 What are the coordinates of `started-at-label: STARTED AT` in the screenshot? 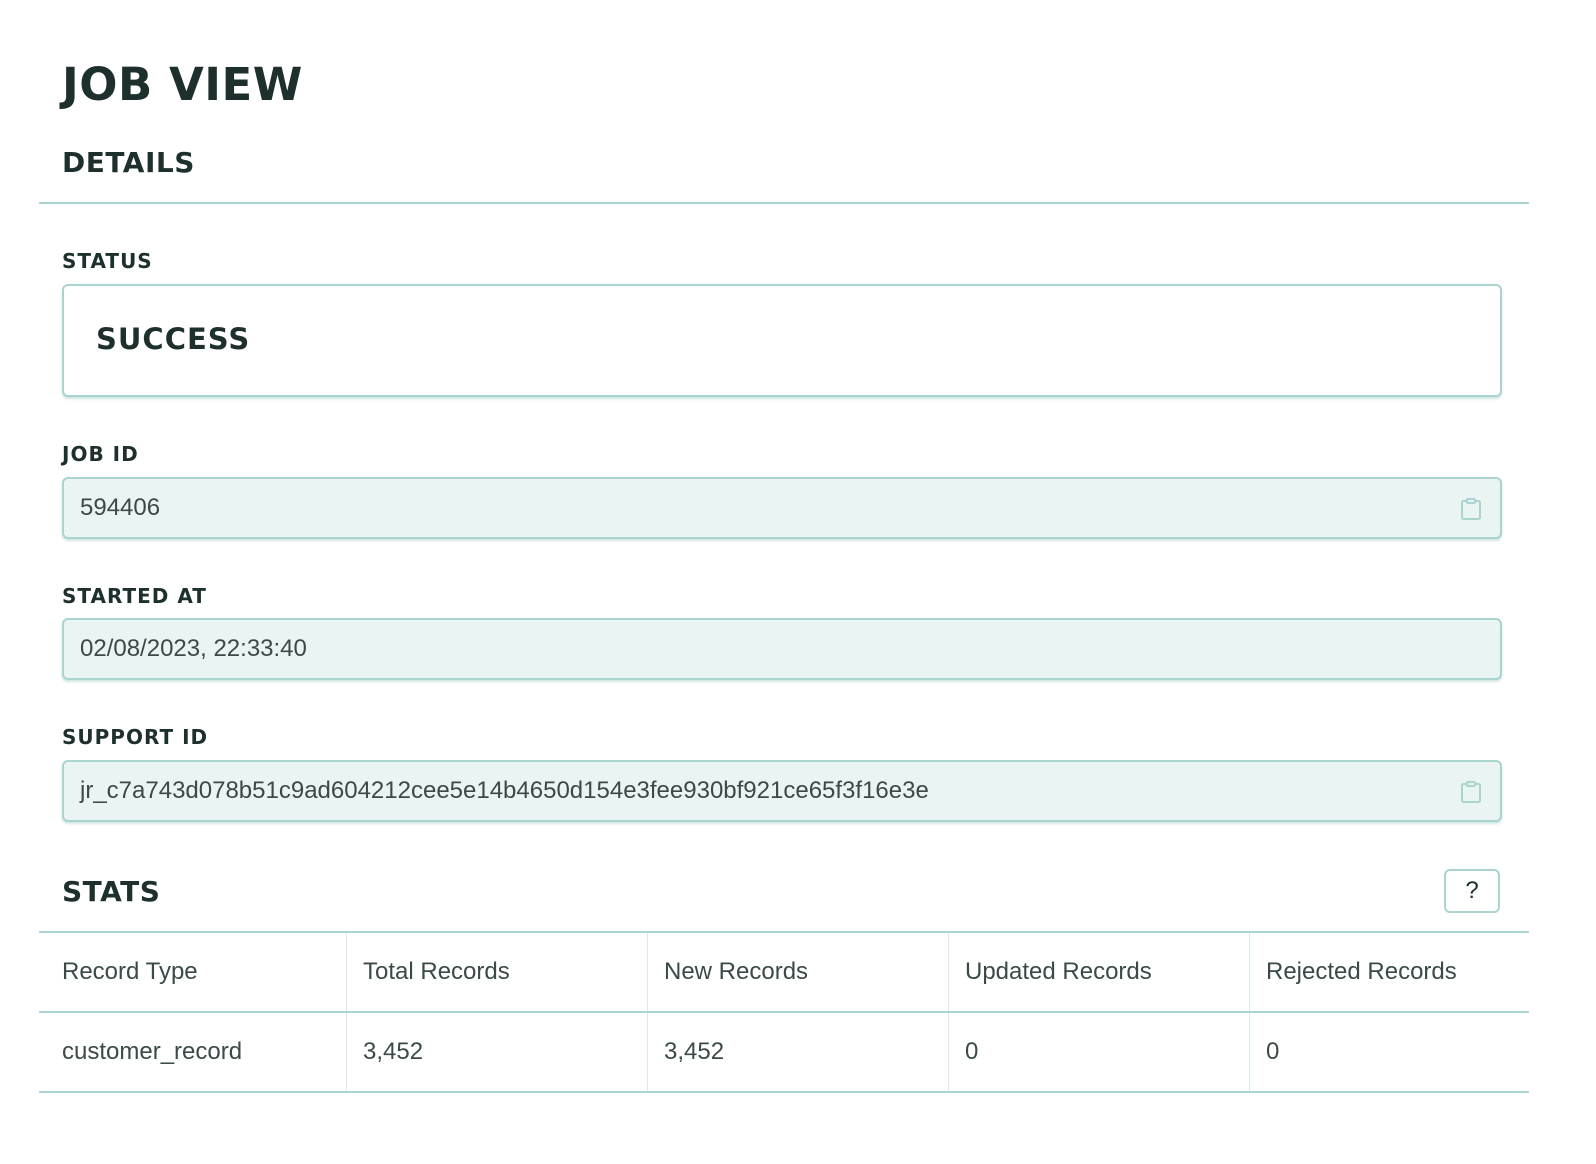 It's located at (134, 596).